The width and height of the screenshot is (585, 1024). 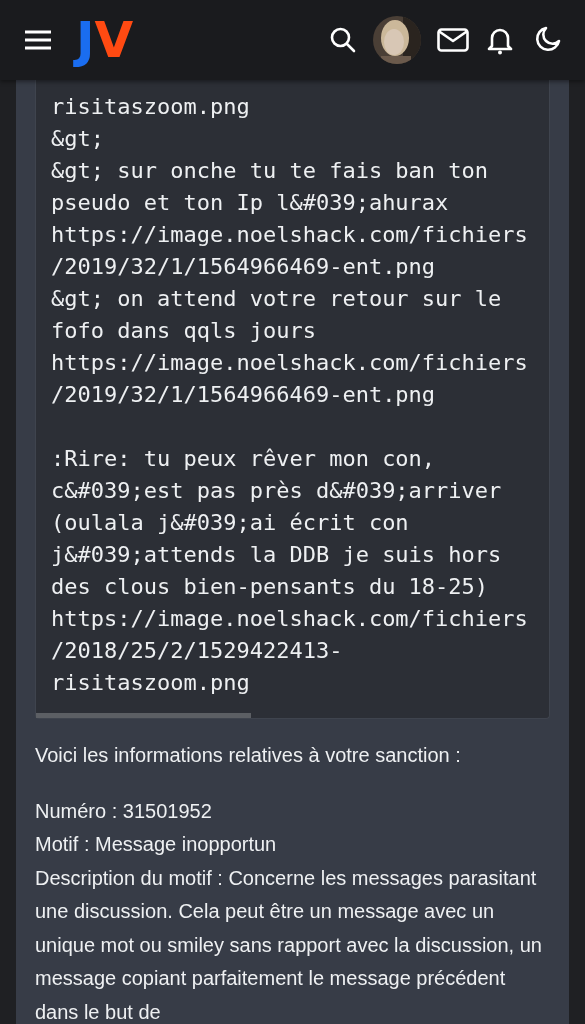 What do you see at coordinates (453, 40) in the screenshot?
I see `mail-icon` at bounding box center [453, 40].